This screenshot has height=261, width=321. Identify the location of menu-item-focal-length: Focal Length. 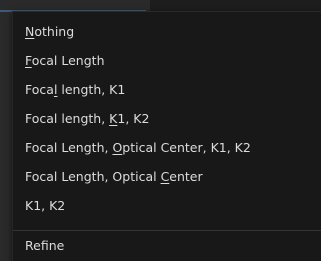
(167, 61).